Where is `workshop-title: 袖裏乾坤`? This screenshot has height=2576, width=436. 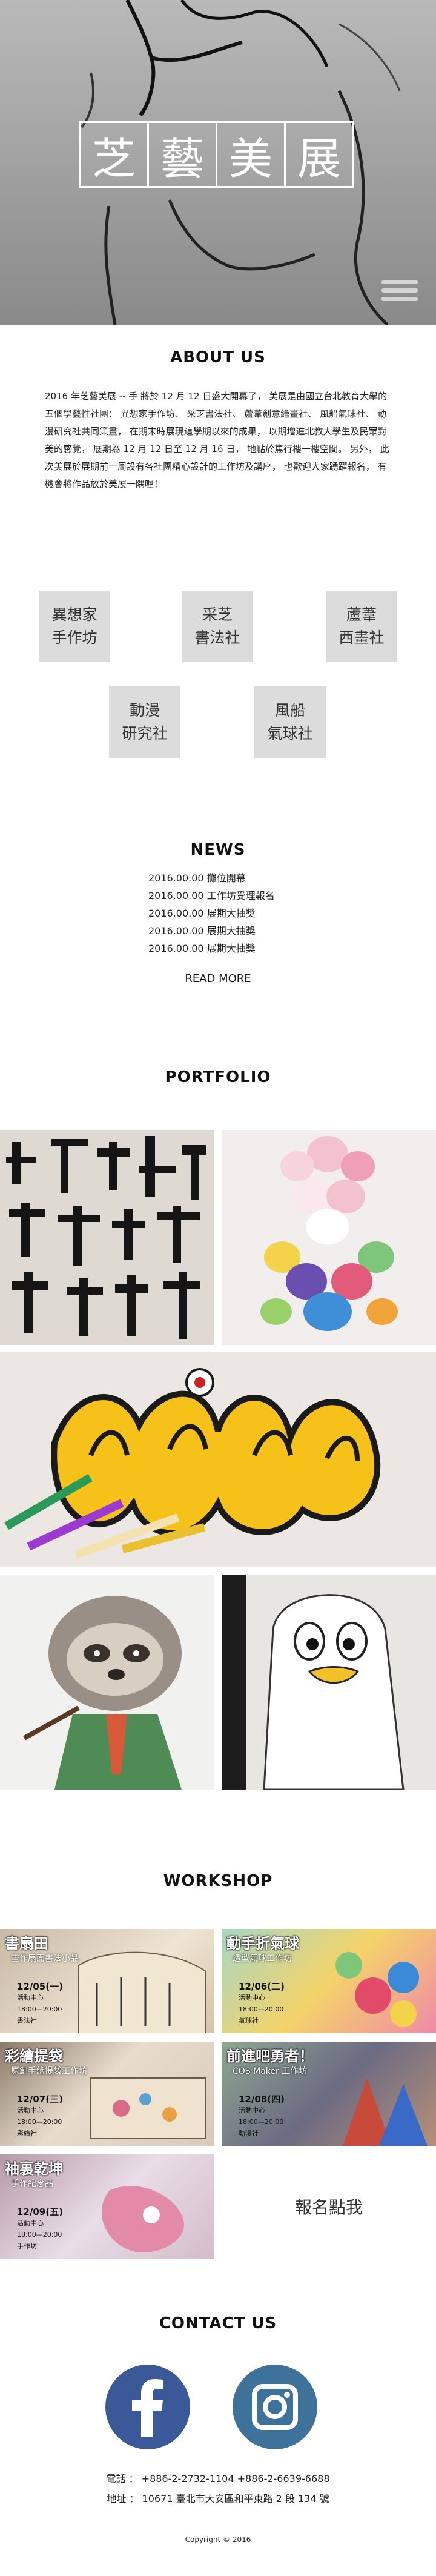
workshop-title: 袖裏乾坤 is located at coordinates (34, 2168).